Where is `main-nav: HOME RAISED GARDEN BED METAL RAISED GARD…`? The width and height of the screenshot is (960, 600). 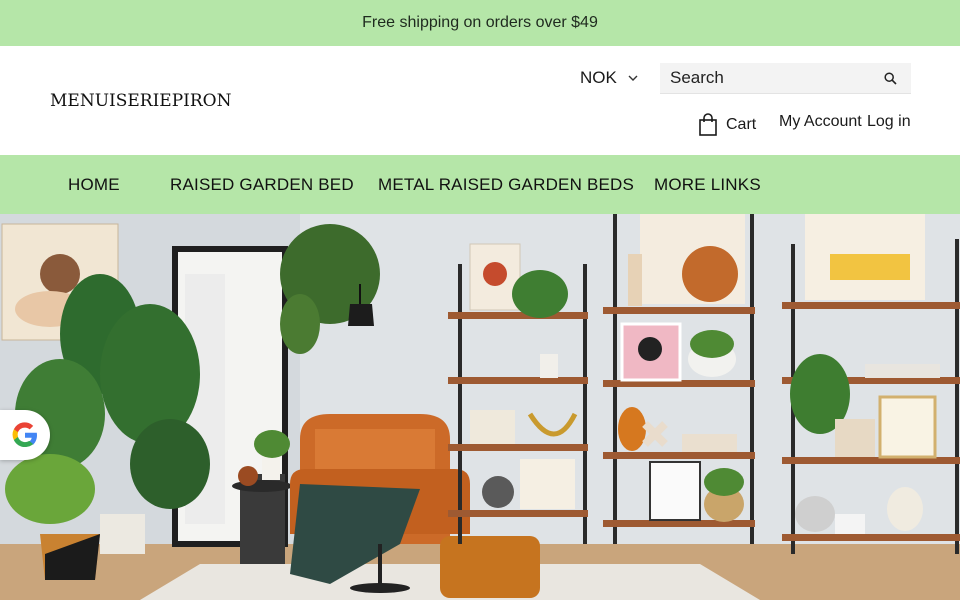
main-nav: HOME RAISED GARDEN BED METAL RAISED GARD… is located at coordinates (480, 184).